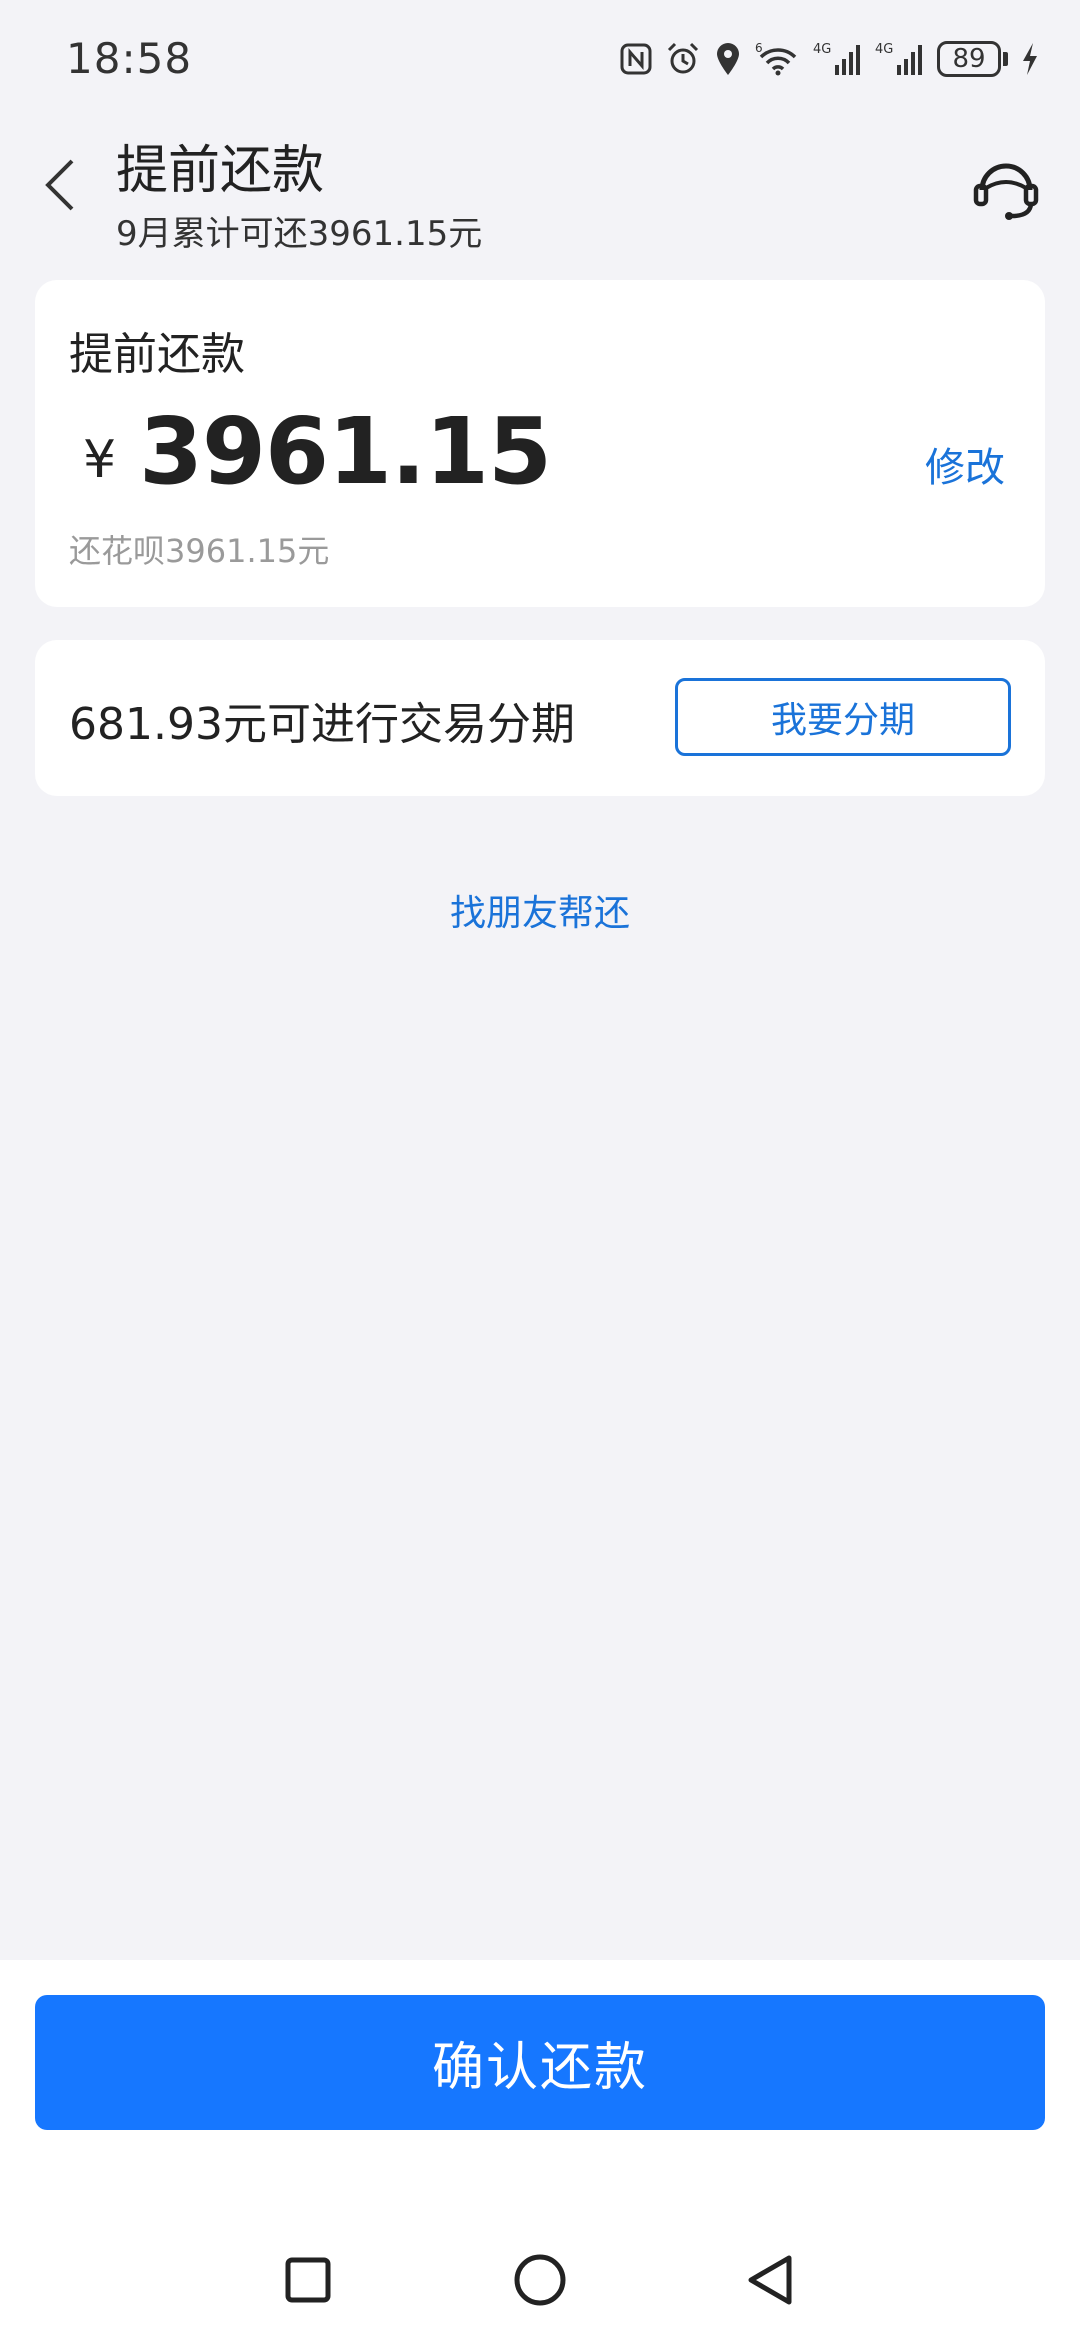 Image resolution: width=1080 pixels, height=2340 pixels. I want to click on page-subtitle: 9月累计可还3961.15元, so click(299, 234).